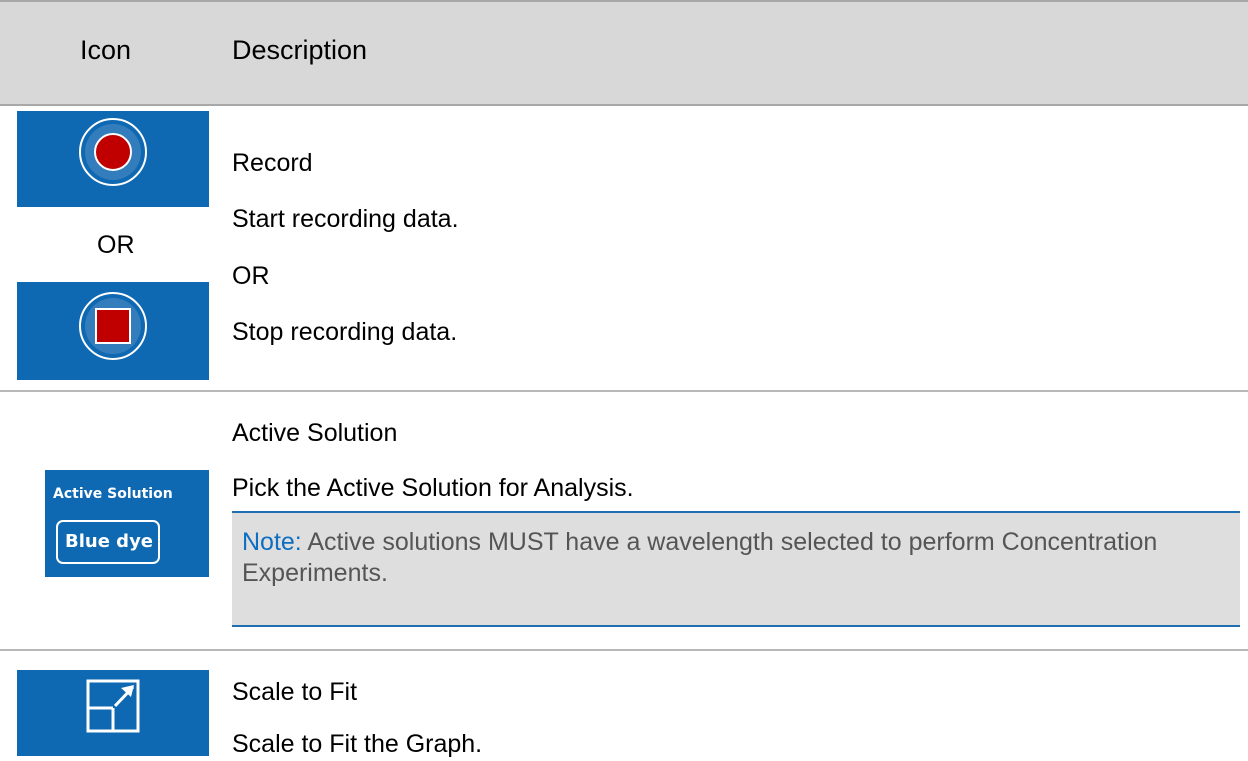  Describe the element at coordinates (315, 433) in the screenshot. I see `row-title-active-solution: Active Solution` at that location.